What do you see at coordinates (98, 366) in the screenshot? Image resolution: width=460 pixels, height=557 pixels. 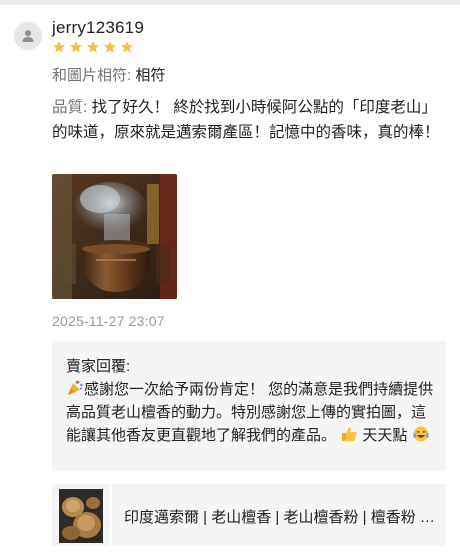 I see `seller-reply-title: 賣家回覆:` at bounding box center [98, 366].